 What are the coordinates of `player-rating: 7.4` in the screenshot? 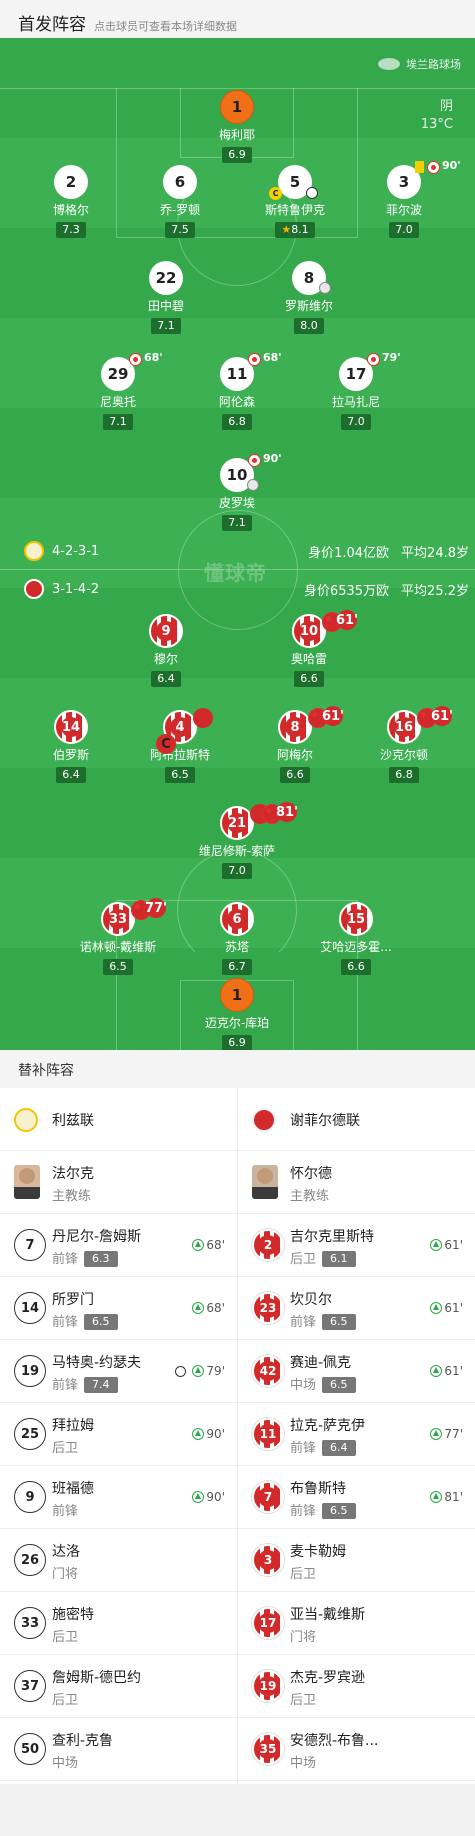 It's located at (101, 1385).